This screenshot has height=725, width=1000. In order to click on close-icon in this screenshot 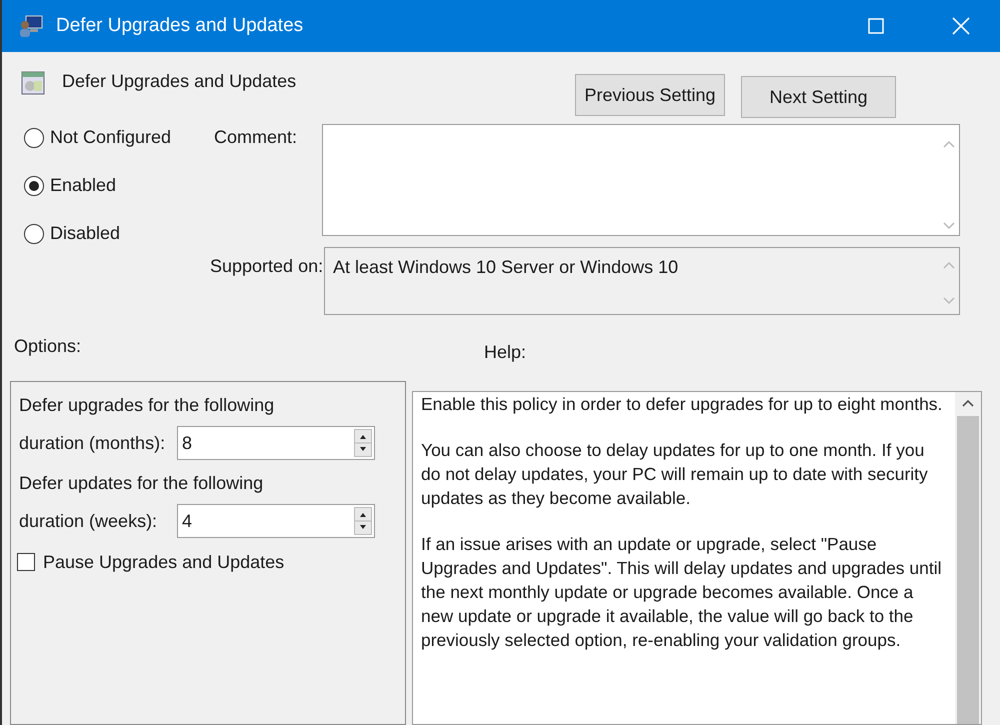, I will do `click(961, 26)`.